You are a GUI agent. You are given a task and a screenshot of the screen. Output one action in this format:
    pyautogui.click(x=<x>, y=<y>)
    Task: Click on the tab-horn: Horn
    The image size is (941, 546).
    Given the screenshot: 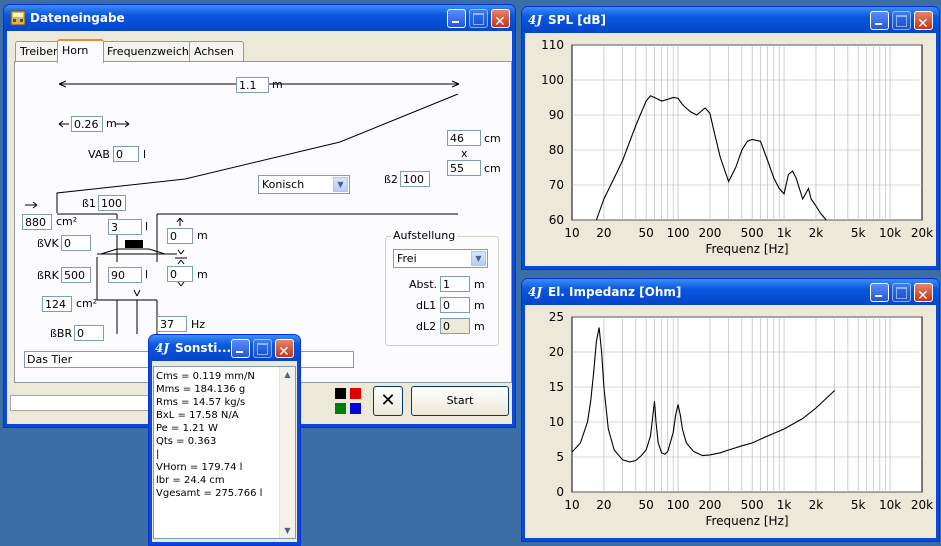 What is the action you would take?
    pyautogui.click(x=80, y=51)
    